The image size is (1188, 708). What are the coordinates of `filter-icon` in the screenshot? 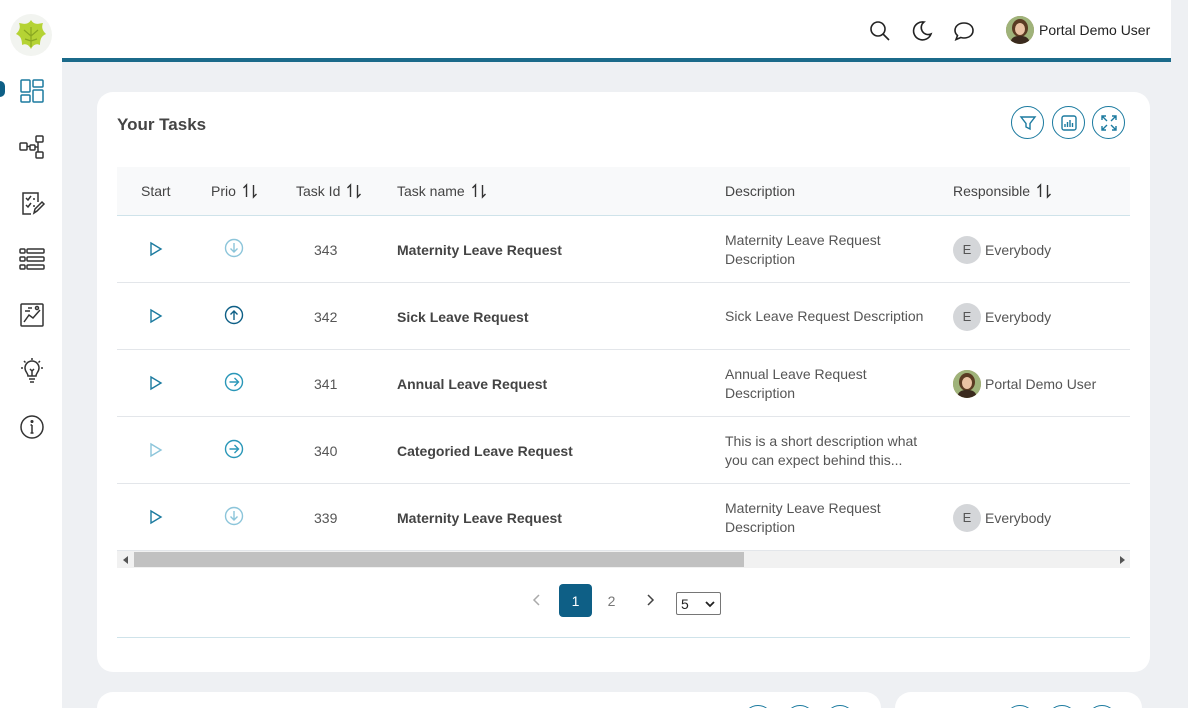 It's located at (1027, 122).